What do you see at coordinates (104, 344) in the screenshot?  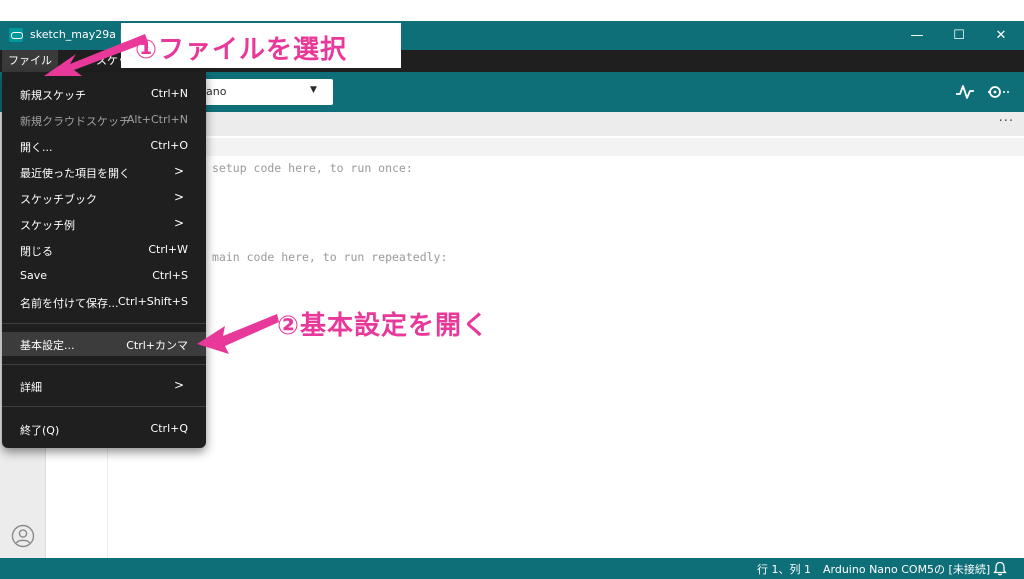 I see `menu-item-preferences: 基本設定... Ctrl+カンマ` at bounding box center [104, 344].